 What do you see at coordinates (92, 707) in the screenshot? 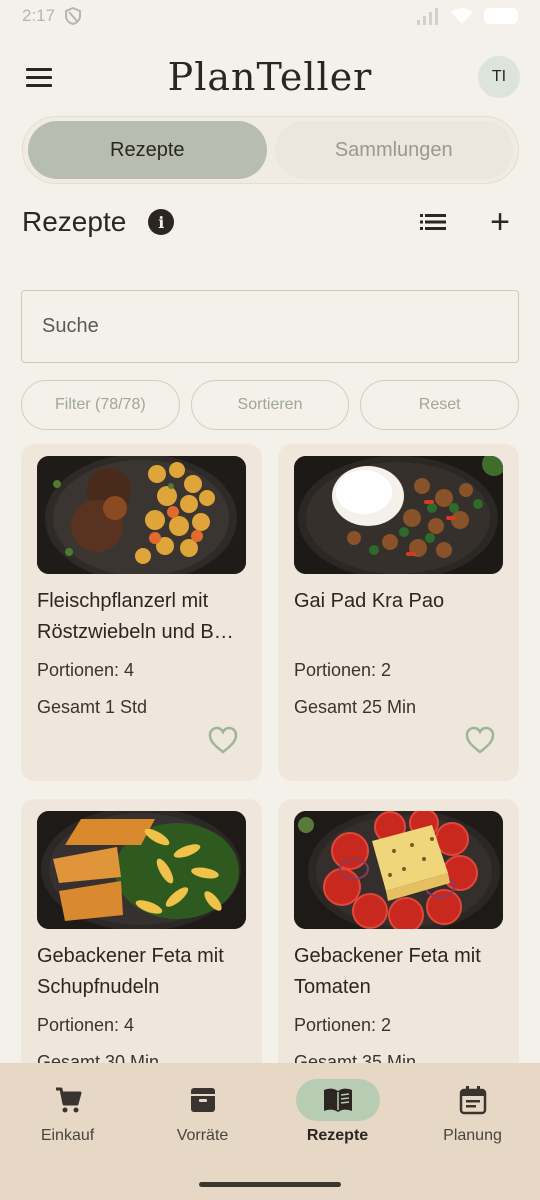
I see `recipe-total-time: Gesamt 1 Std` at bounding box center [92, 707].